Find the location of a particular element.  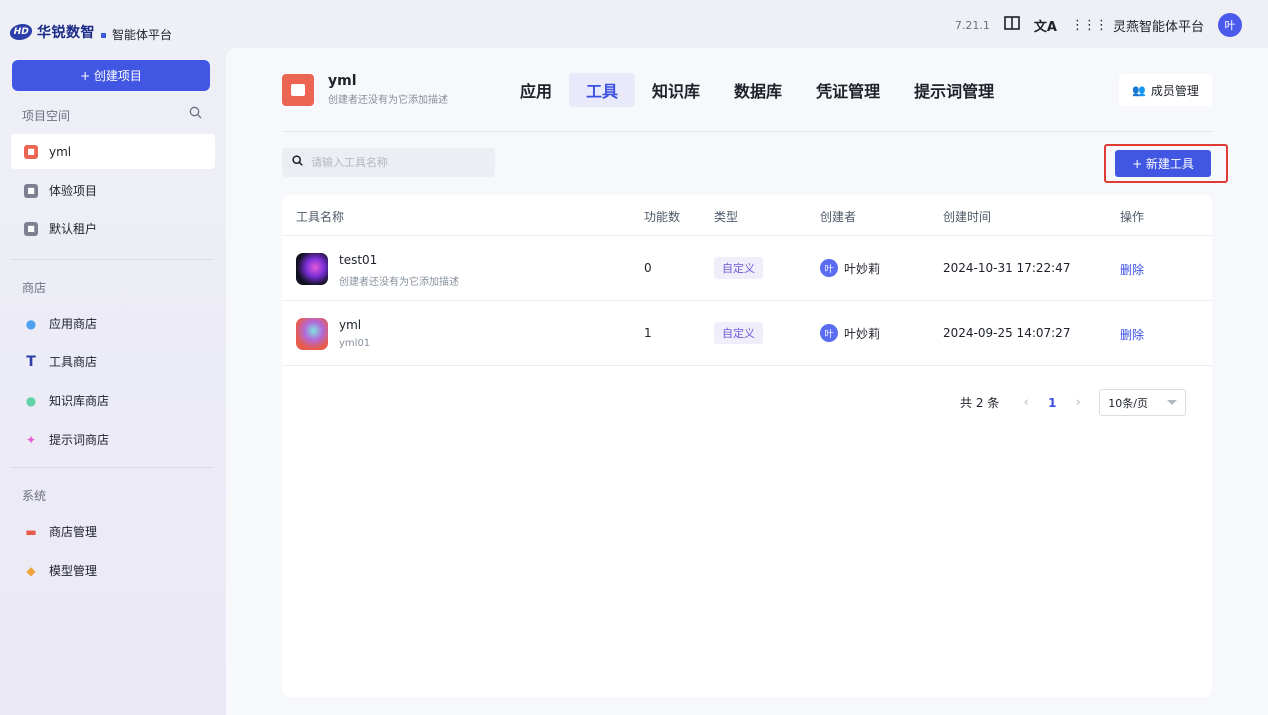

tool-created-time: 2024-10-31 17:22:47 is located at coordinates (1007, 268).